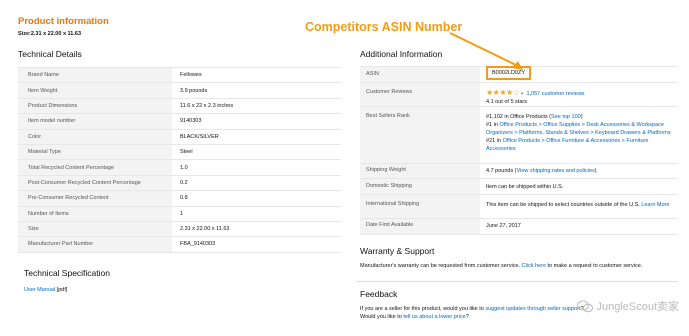 The height and width of the screenshot is (336, 689). What do you see at coordinates (420, 187) in the screenshot?
I see `domestic-shipping-label: Domestic Shipping` at bounding box center [420, 187].